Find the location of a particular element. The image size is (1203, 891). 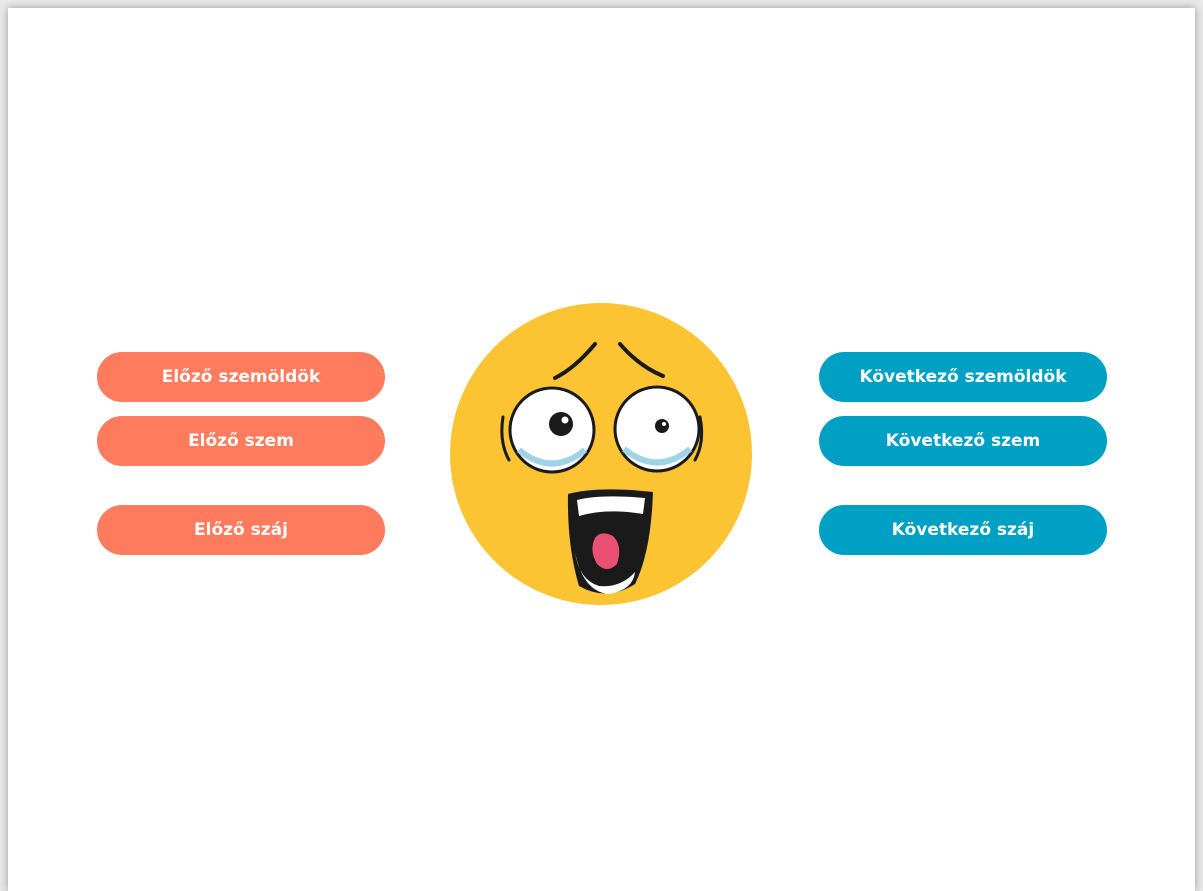

previous-eye-button: Előző szem is located at coordinates (241, 441).